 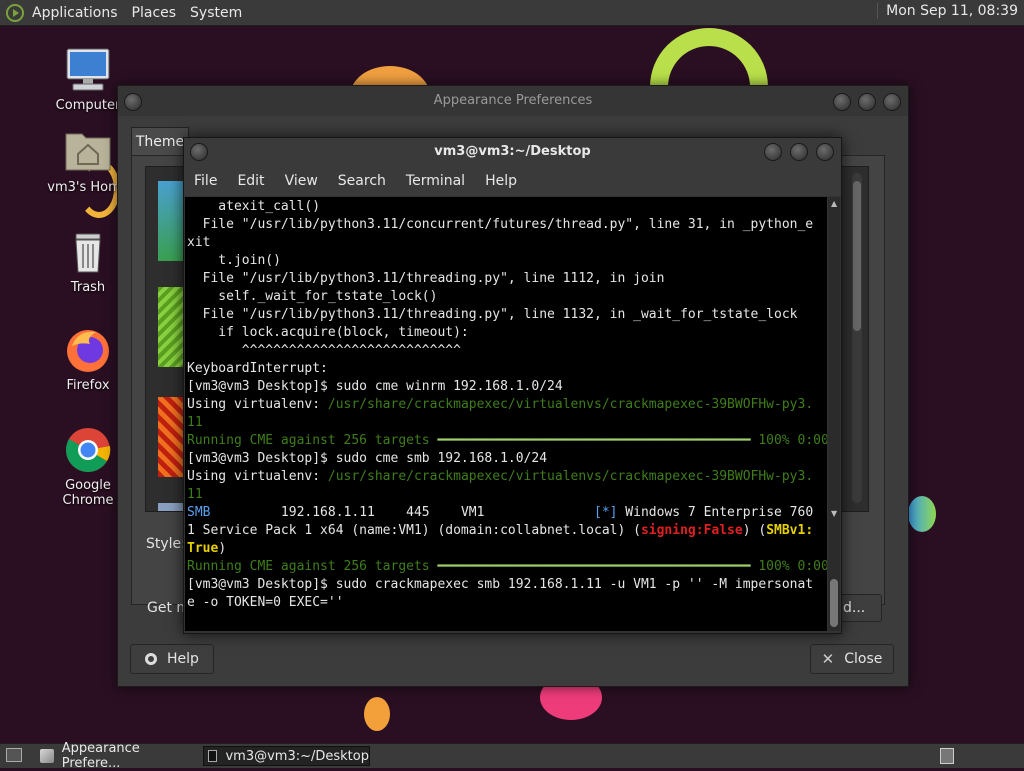 I want to click on terminal-text-segment: SMB, so click(x=199, y=512).